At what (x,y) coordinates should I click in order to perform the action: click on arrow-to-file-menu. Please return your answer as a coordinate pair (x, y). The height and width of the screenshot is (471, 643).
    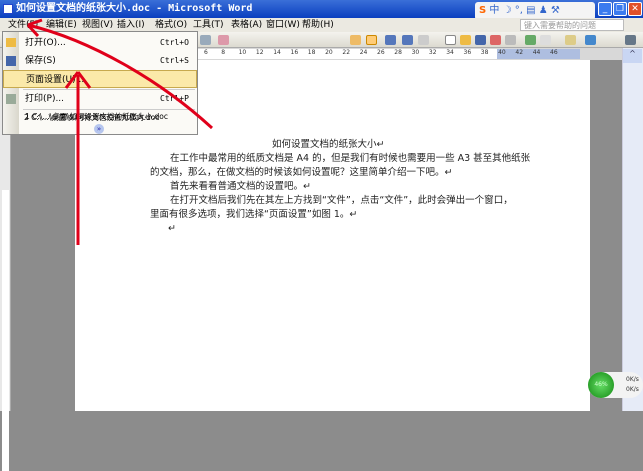
    Looking at the image, I should click on (120, 76).